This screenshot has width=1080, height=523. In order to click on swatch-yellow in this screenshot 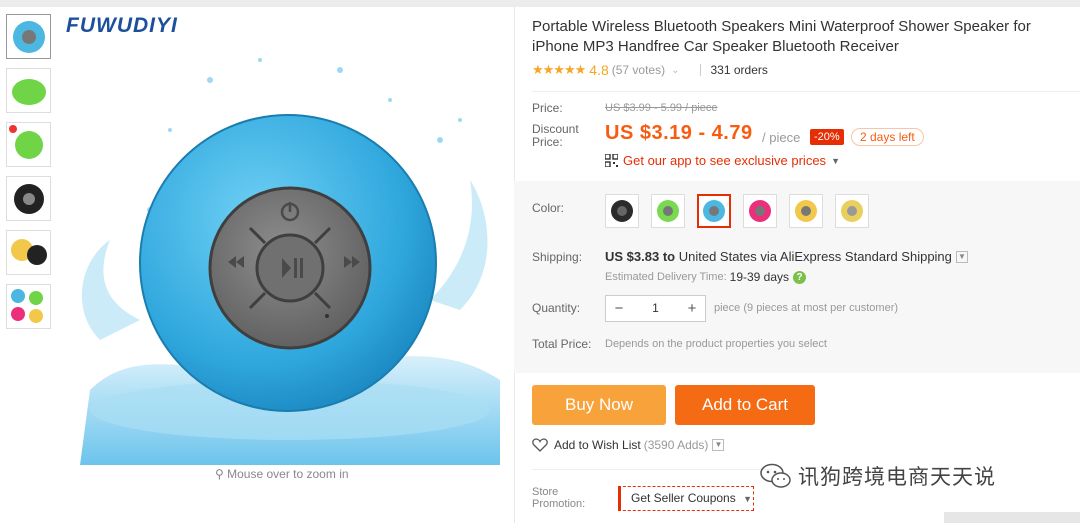, I will do `click(806, 211)`.